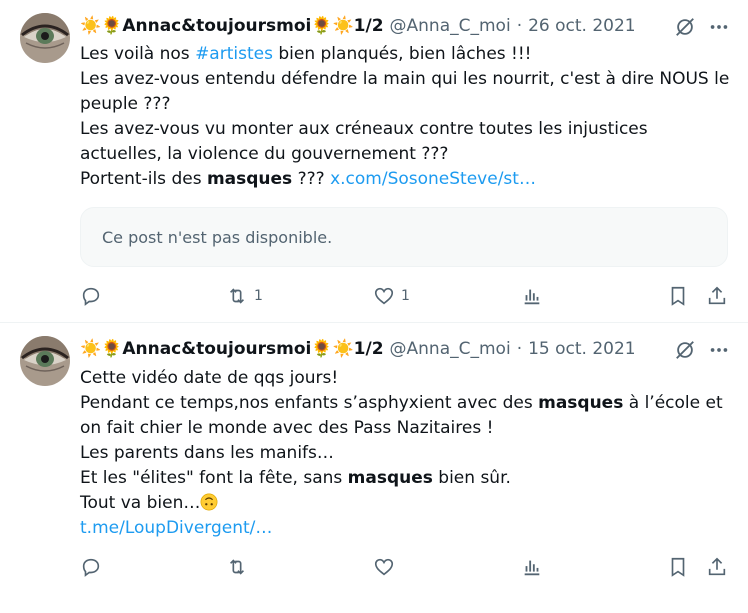  Describe the element at coordinates (471, 478) in the screenshot. I see `text-segment: bien sûr.` at that location.